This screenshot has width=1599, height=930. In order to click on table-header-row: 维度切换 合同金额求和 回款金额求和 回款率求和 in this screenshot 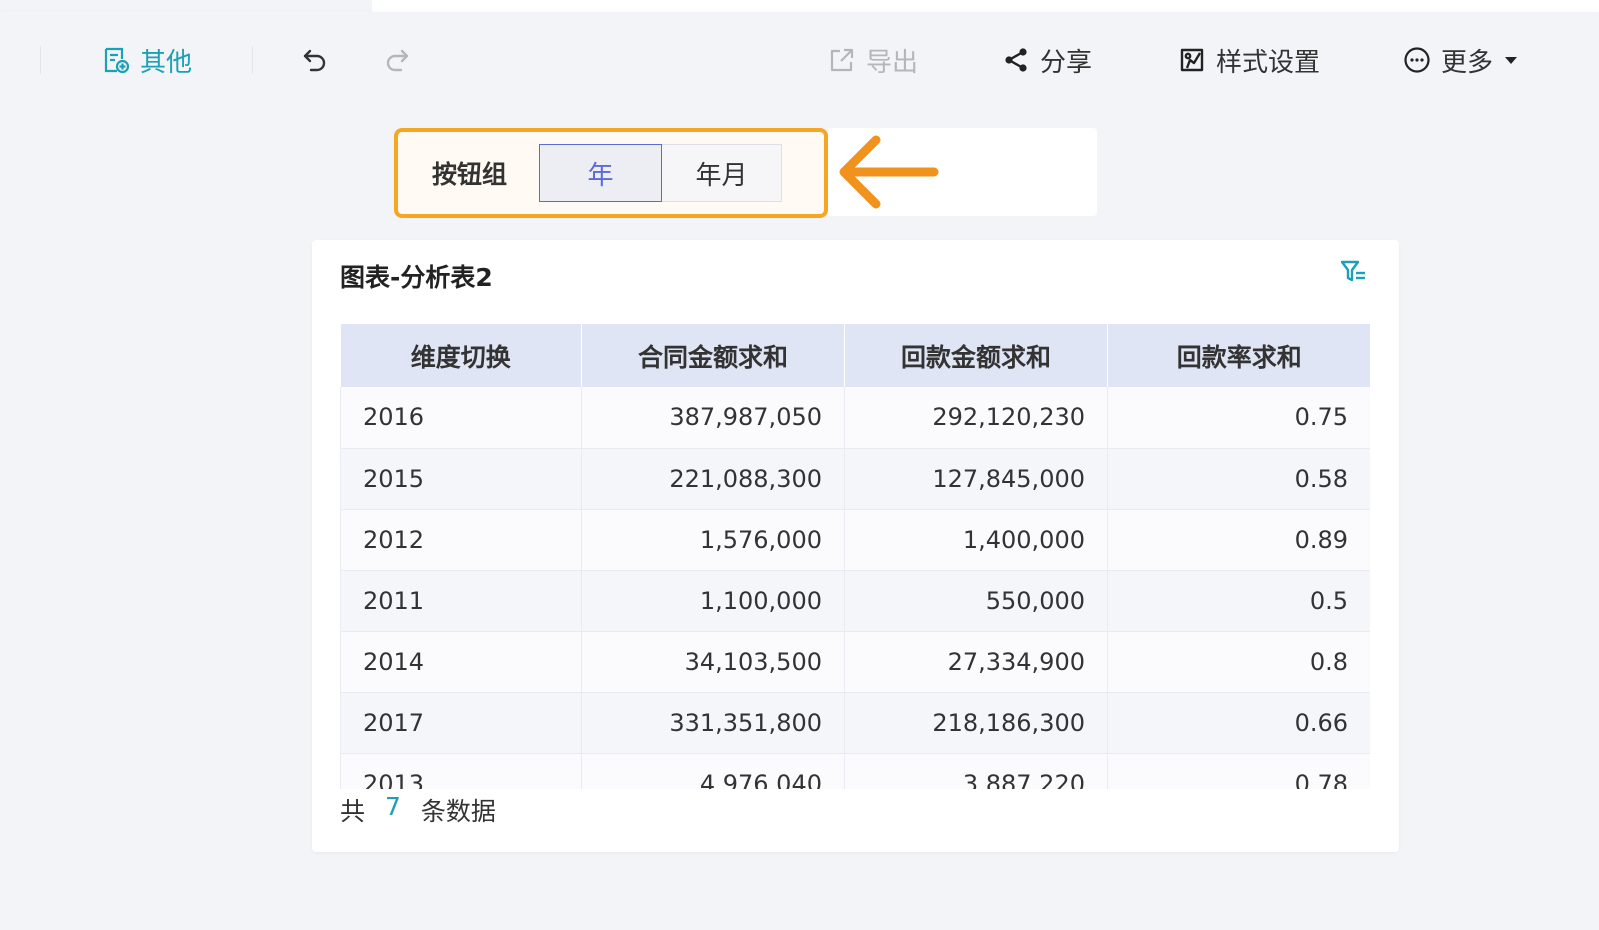, I will do `click(855, 355)`.